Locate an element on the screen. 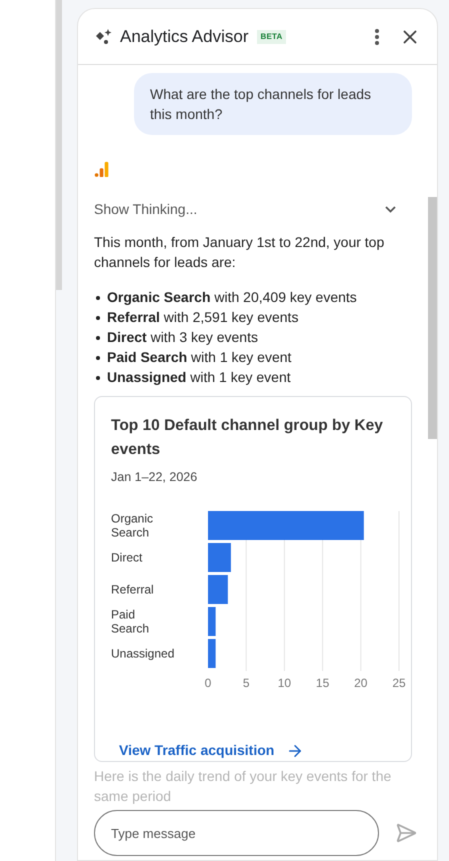 The height and width of the screenshot is (861, 449). chevron-down-icon is located at coordinates (390, 210).